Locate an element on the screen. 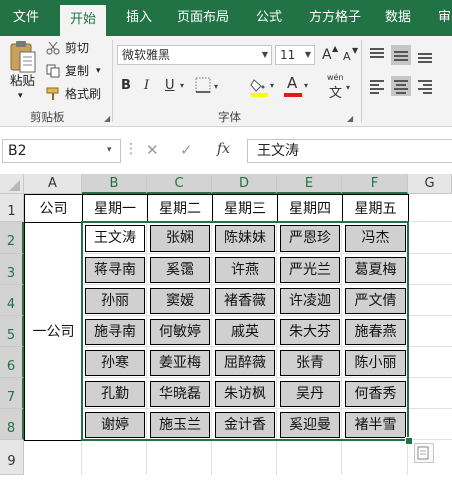  name-cell: 孔勤 is located at coordinates (115, 394).